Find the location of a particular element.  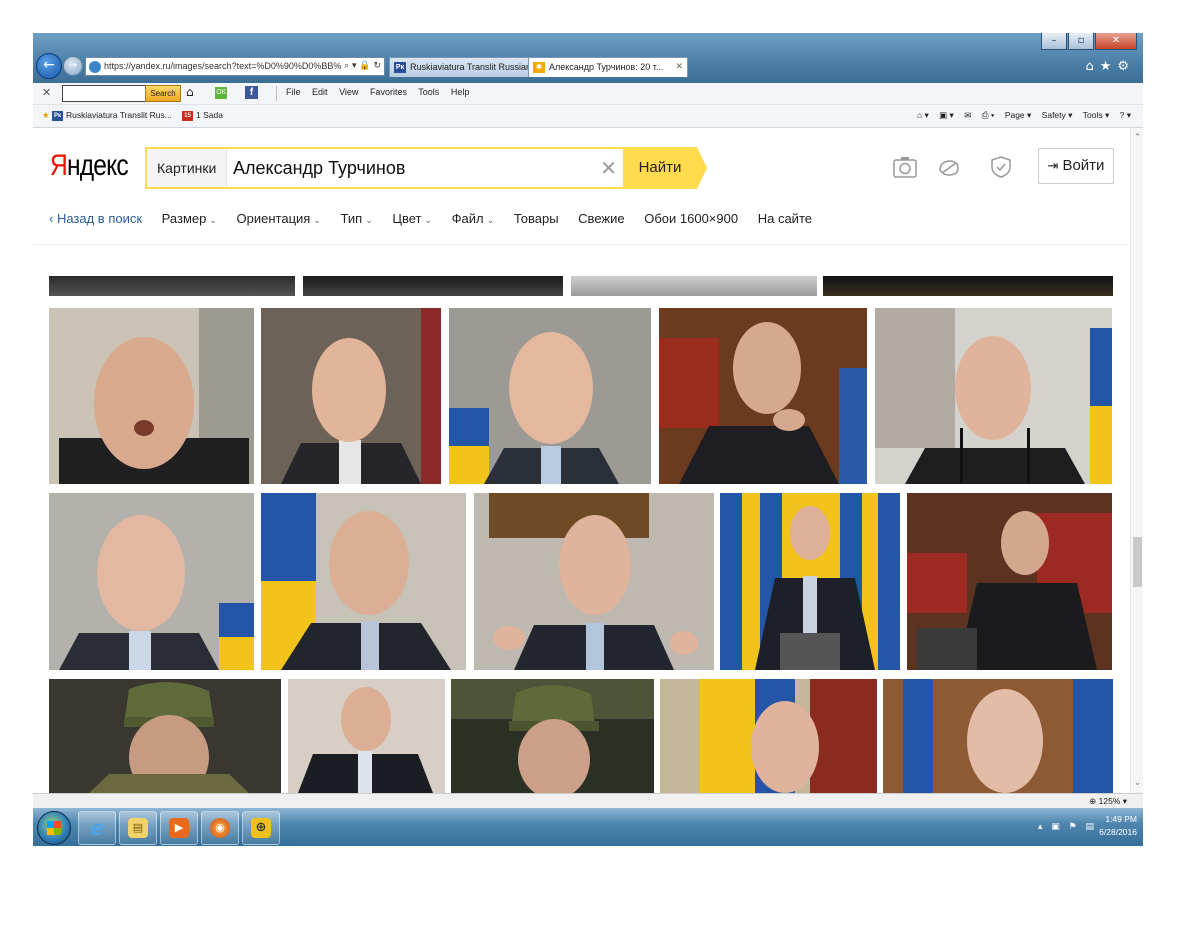

filter-orientation: Ориентация ⌄ is located at coordinates (279, 218).